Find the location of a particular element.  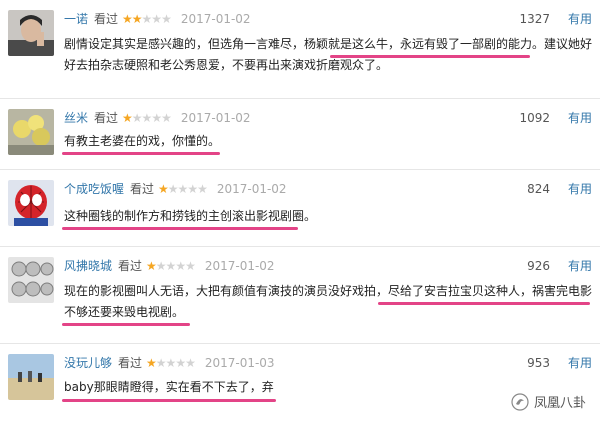

review-text-line: baby那眼睛瞪得，实在看不下去了，弃 is located at coordinates (169, 387).